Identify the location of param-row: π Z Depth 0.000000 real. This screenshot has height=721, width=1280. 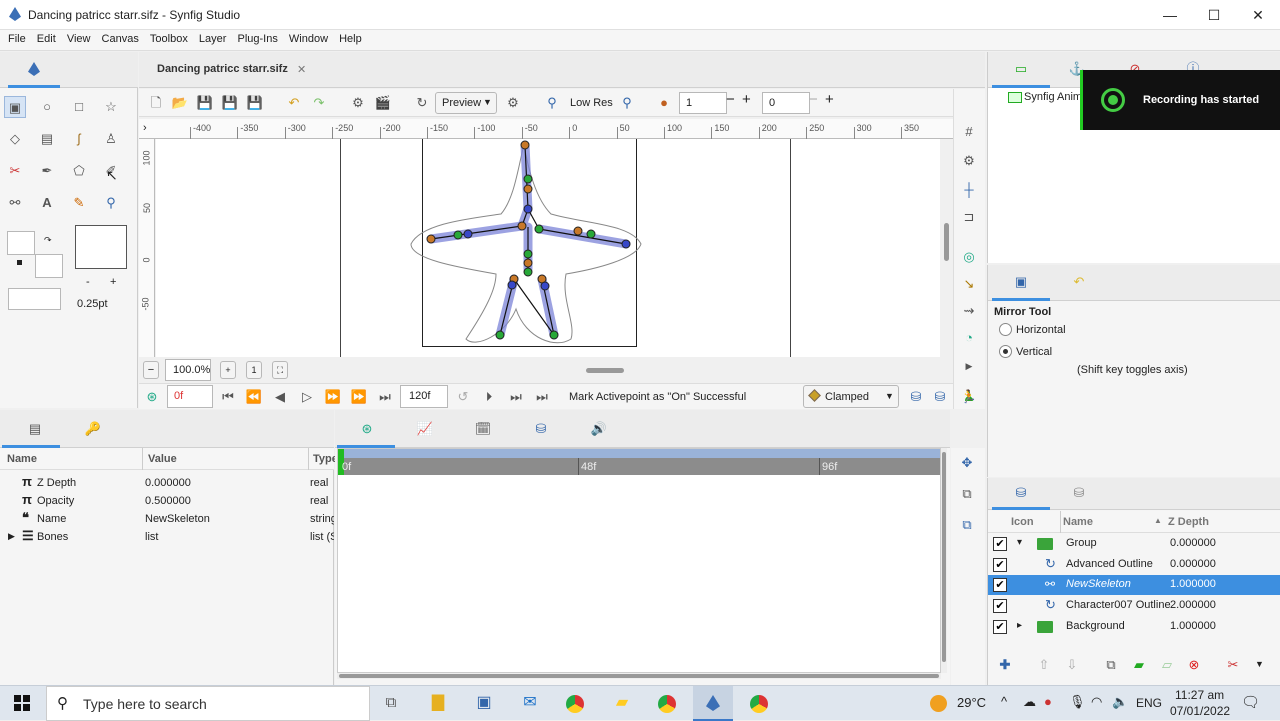
(167, 483).